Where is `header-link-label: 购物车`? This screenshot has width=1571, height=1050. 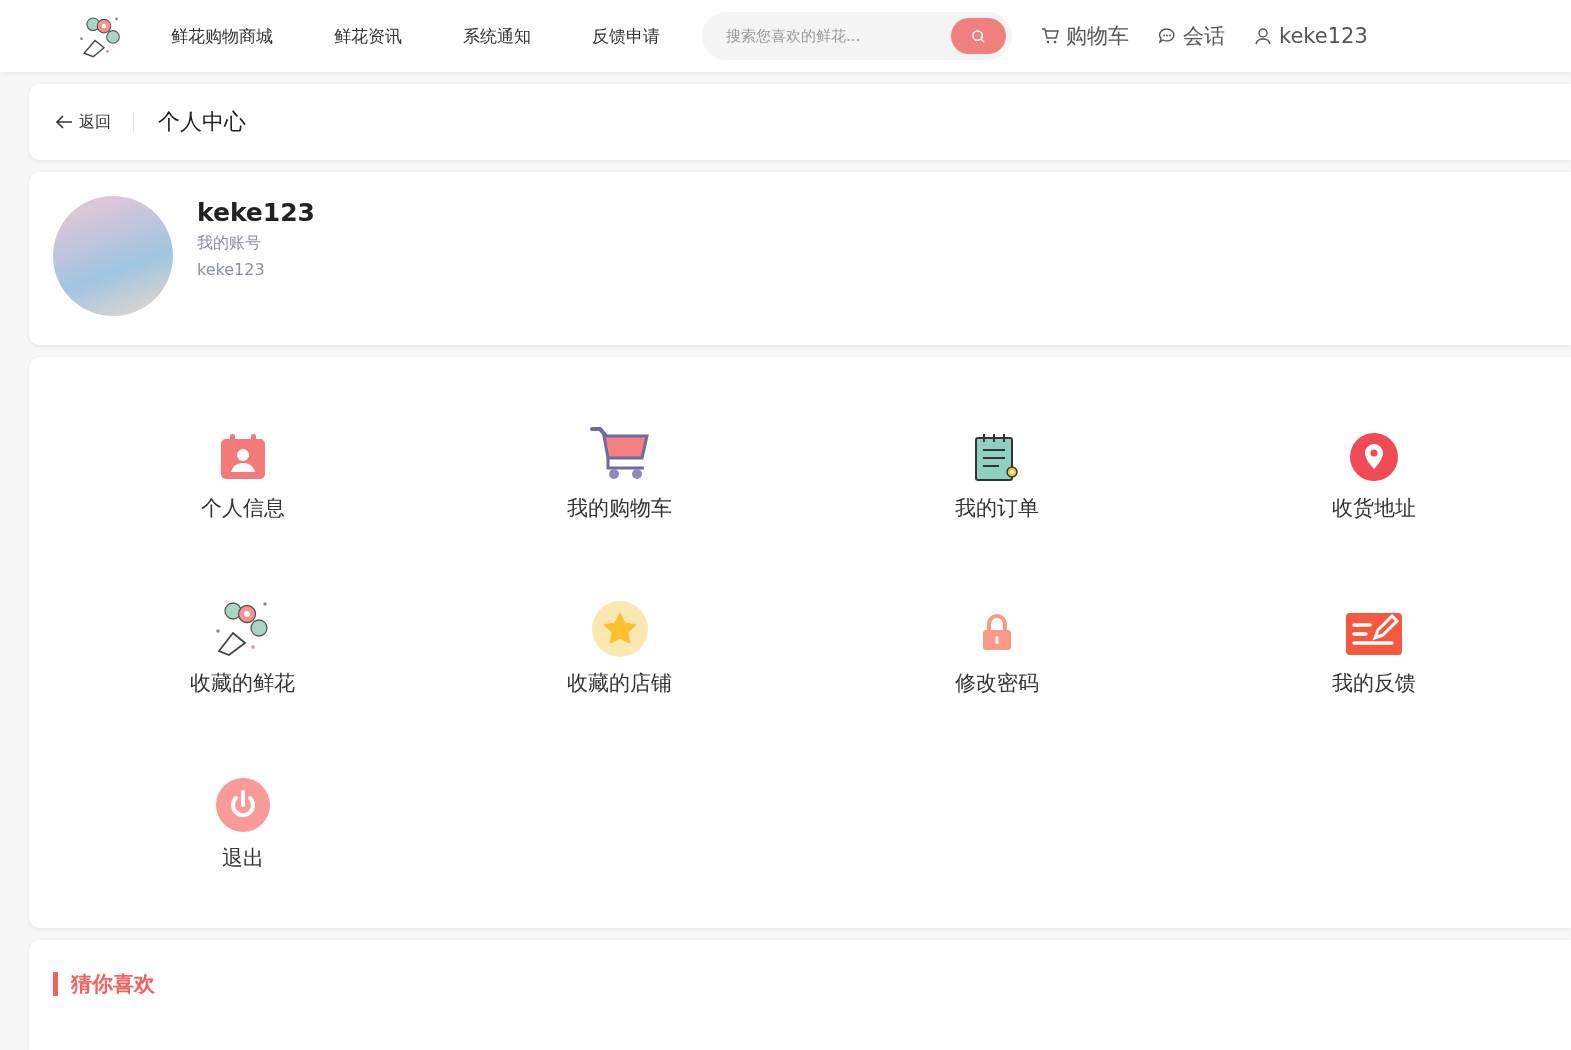 header-link-label: 购物车 is located at coordinates (1097, 36).